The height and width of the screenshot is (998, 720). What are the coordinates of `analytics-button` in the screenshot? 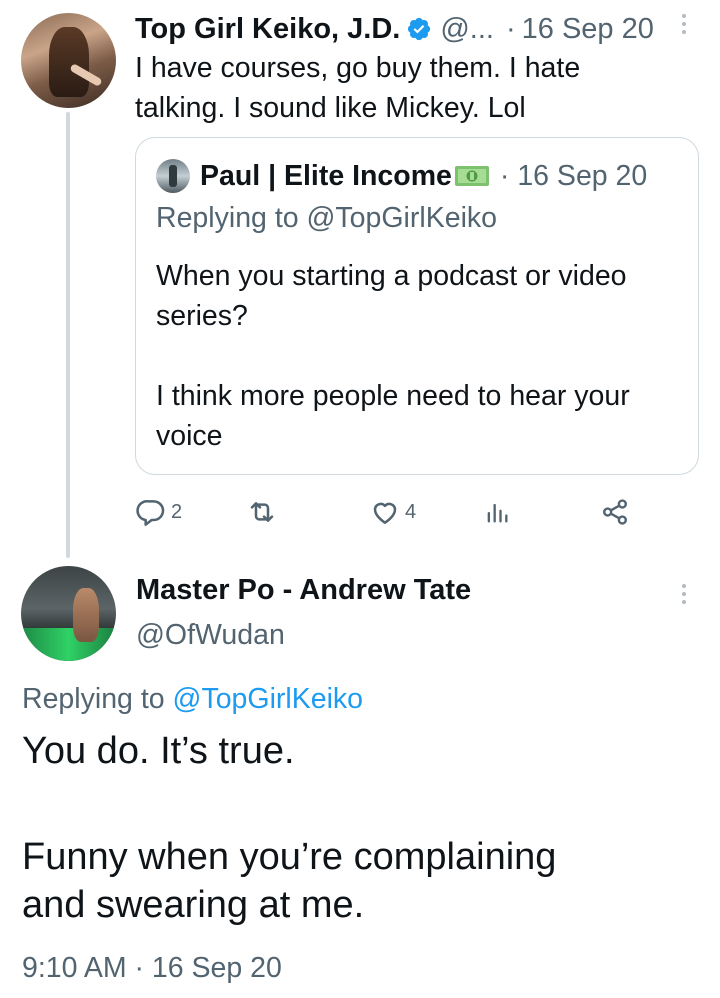 It's located at (497, 512).